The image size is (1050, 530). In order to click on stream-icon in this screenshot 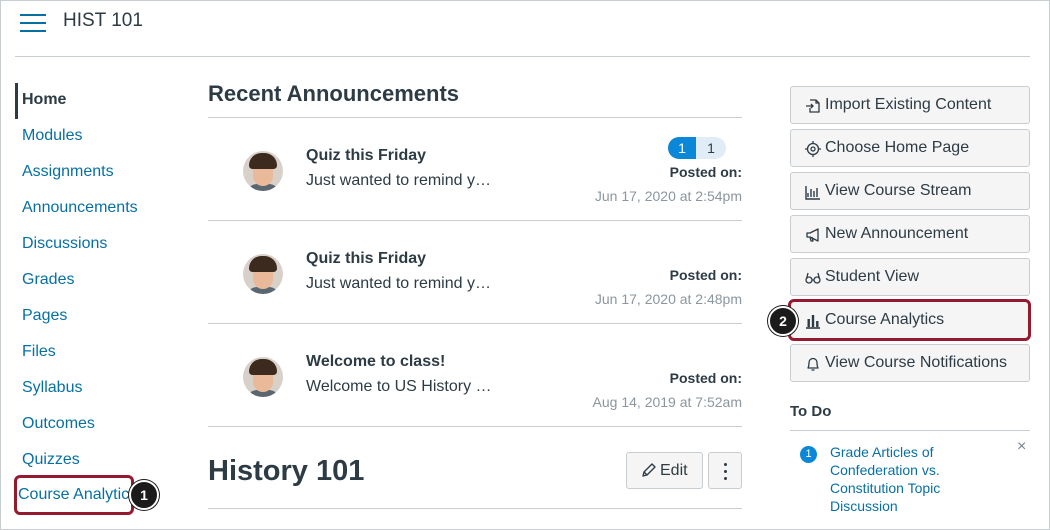, I will do `click(812, 193)`.